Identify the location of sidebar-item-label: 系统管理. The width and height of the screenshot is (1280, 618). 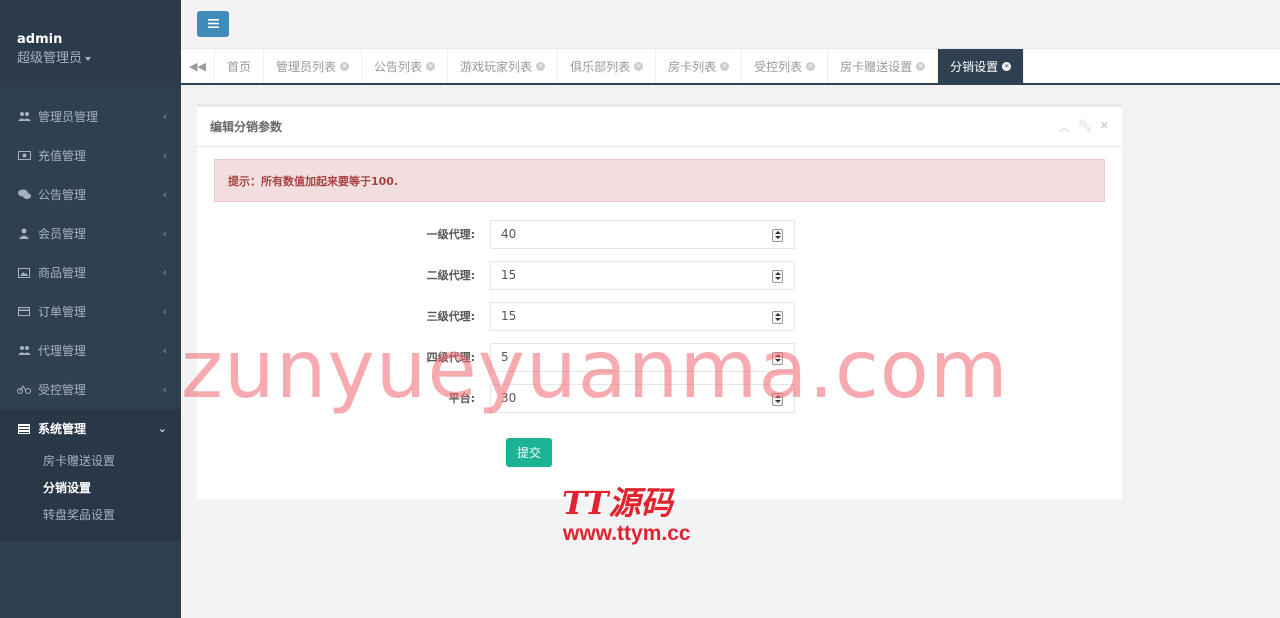
(62, 429).